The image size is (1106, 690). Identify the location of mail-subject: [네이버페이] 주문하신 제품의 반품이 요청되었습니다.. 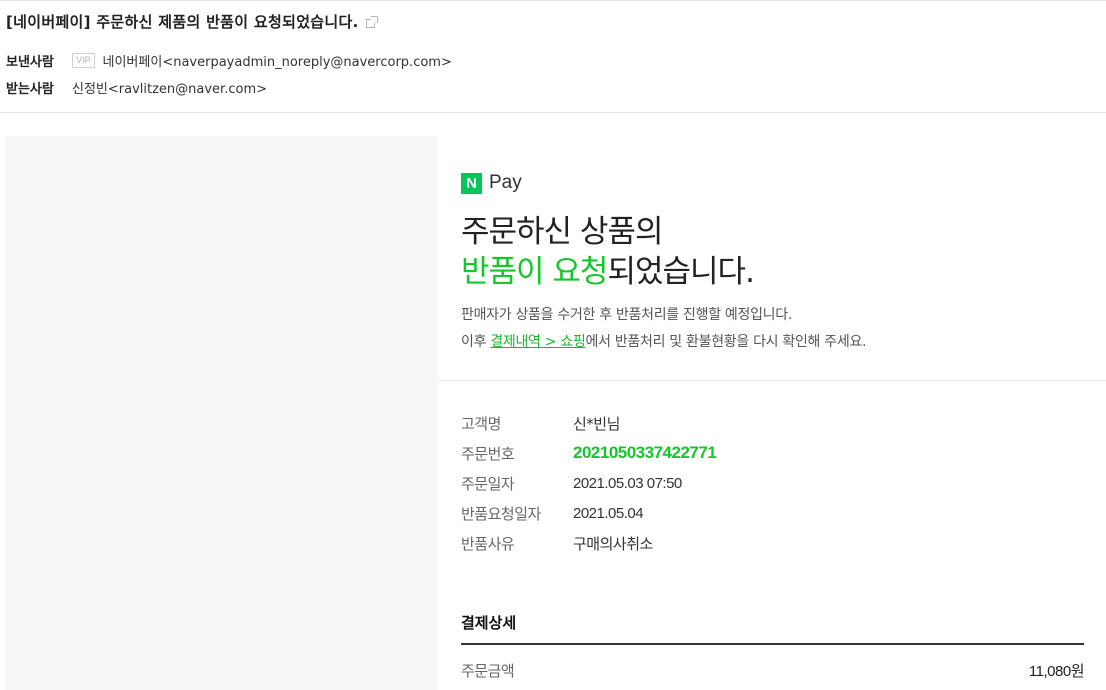
(192, 21).